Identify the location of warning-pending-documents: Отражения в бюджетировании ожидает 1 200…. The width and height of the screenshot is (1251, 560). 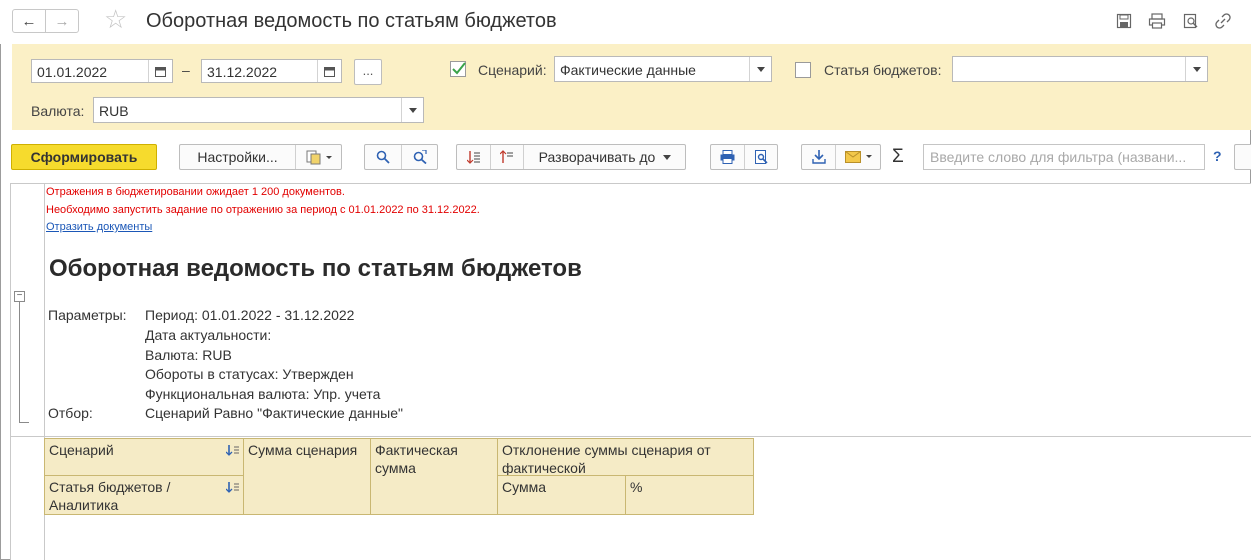
(195, 192).